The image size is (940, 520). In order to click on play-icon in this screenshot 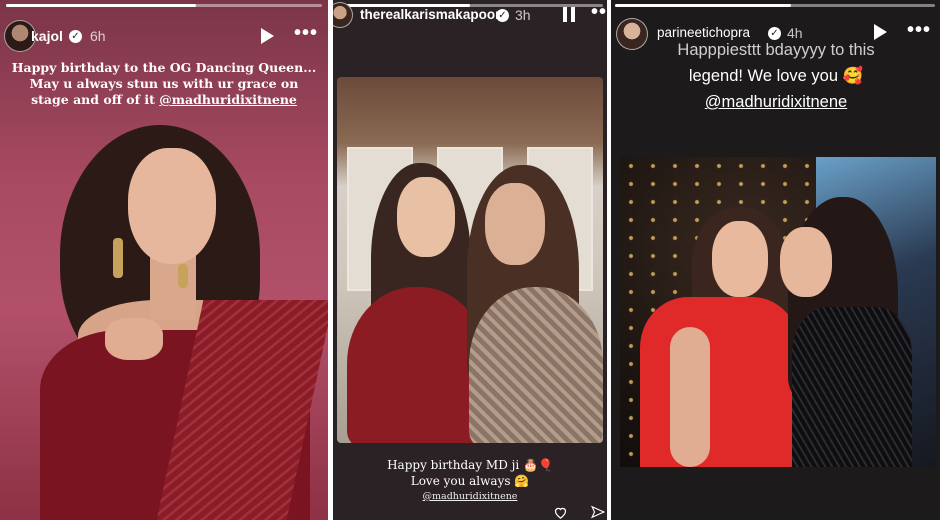, I will do `click(267, 36)`.